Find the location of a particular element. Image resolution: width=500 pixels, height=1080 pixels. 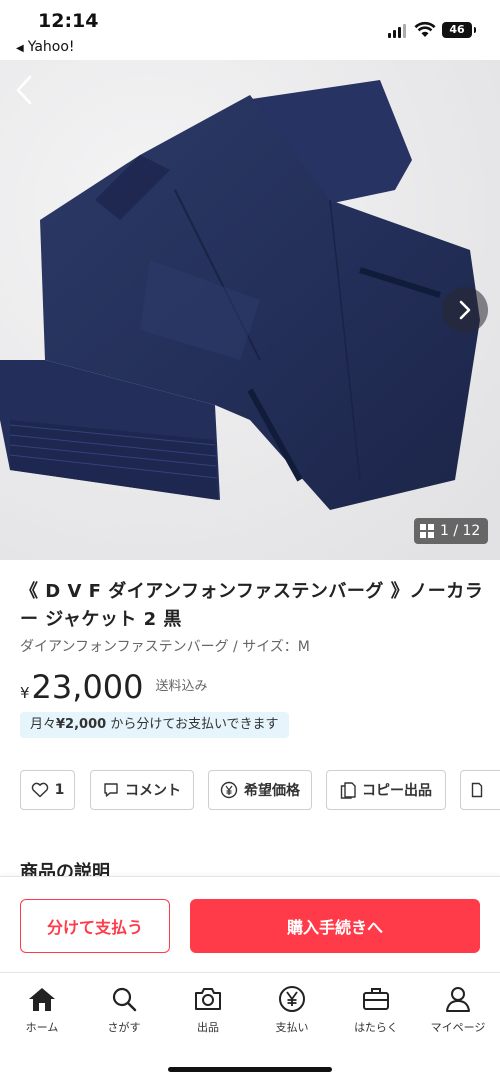

offer-price-button: 希望価格 is located at coordinates (260, 790).